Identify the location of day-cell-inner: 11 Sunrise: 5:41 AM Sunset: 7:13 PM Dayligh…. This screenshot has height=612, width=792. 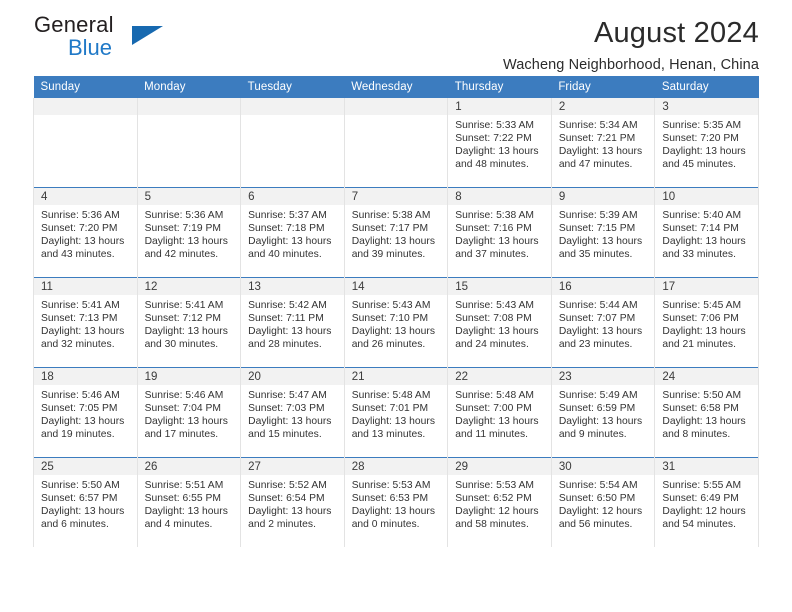
(85, 322).